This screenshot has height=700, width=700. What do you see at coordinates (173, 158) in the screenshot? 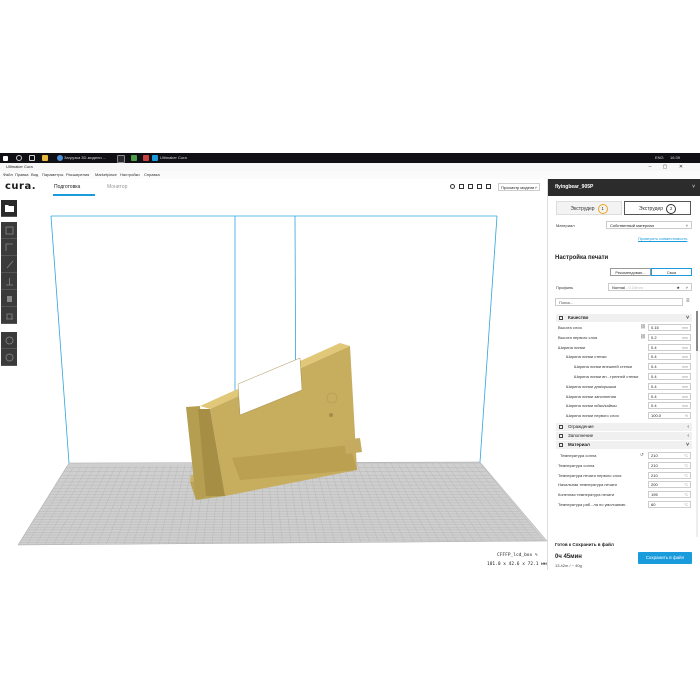
I see `taskbar-item-cura: Ultimaker Cura` at bounding box center [173, 158].